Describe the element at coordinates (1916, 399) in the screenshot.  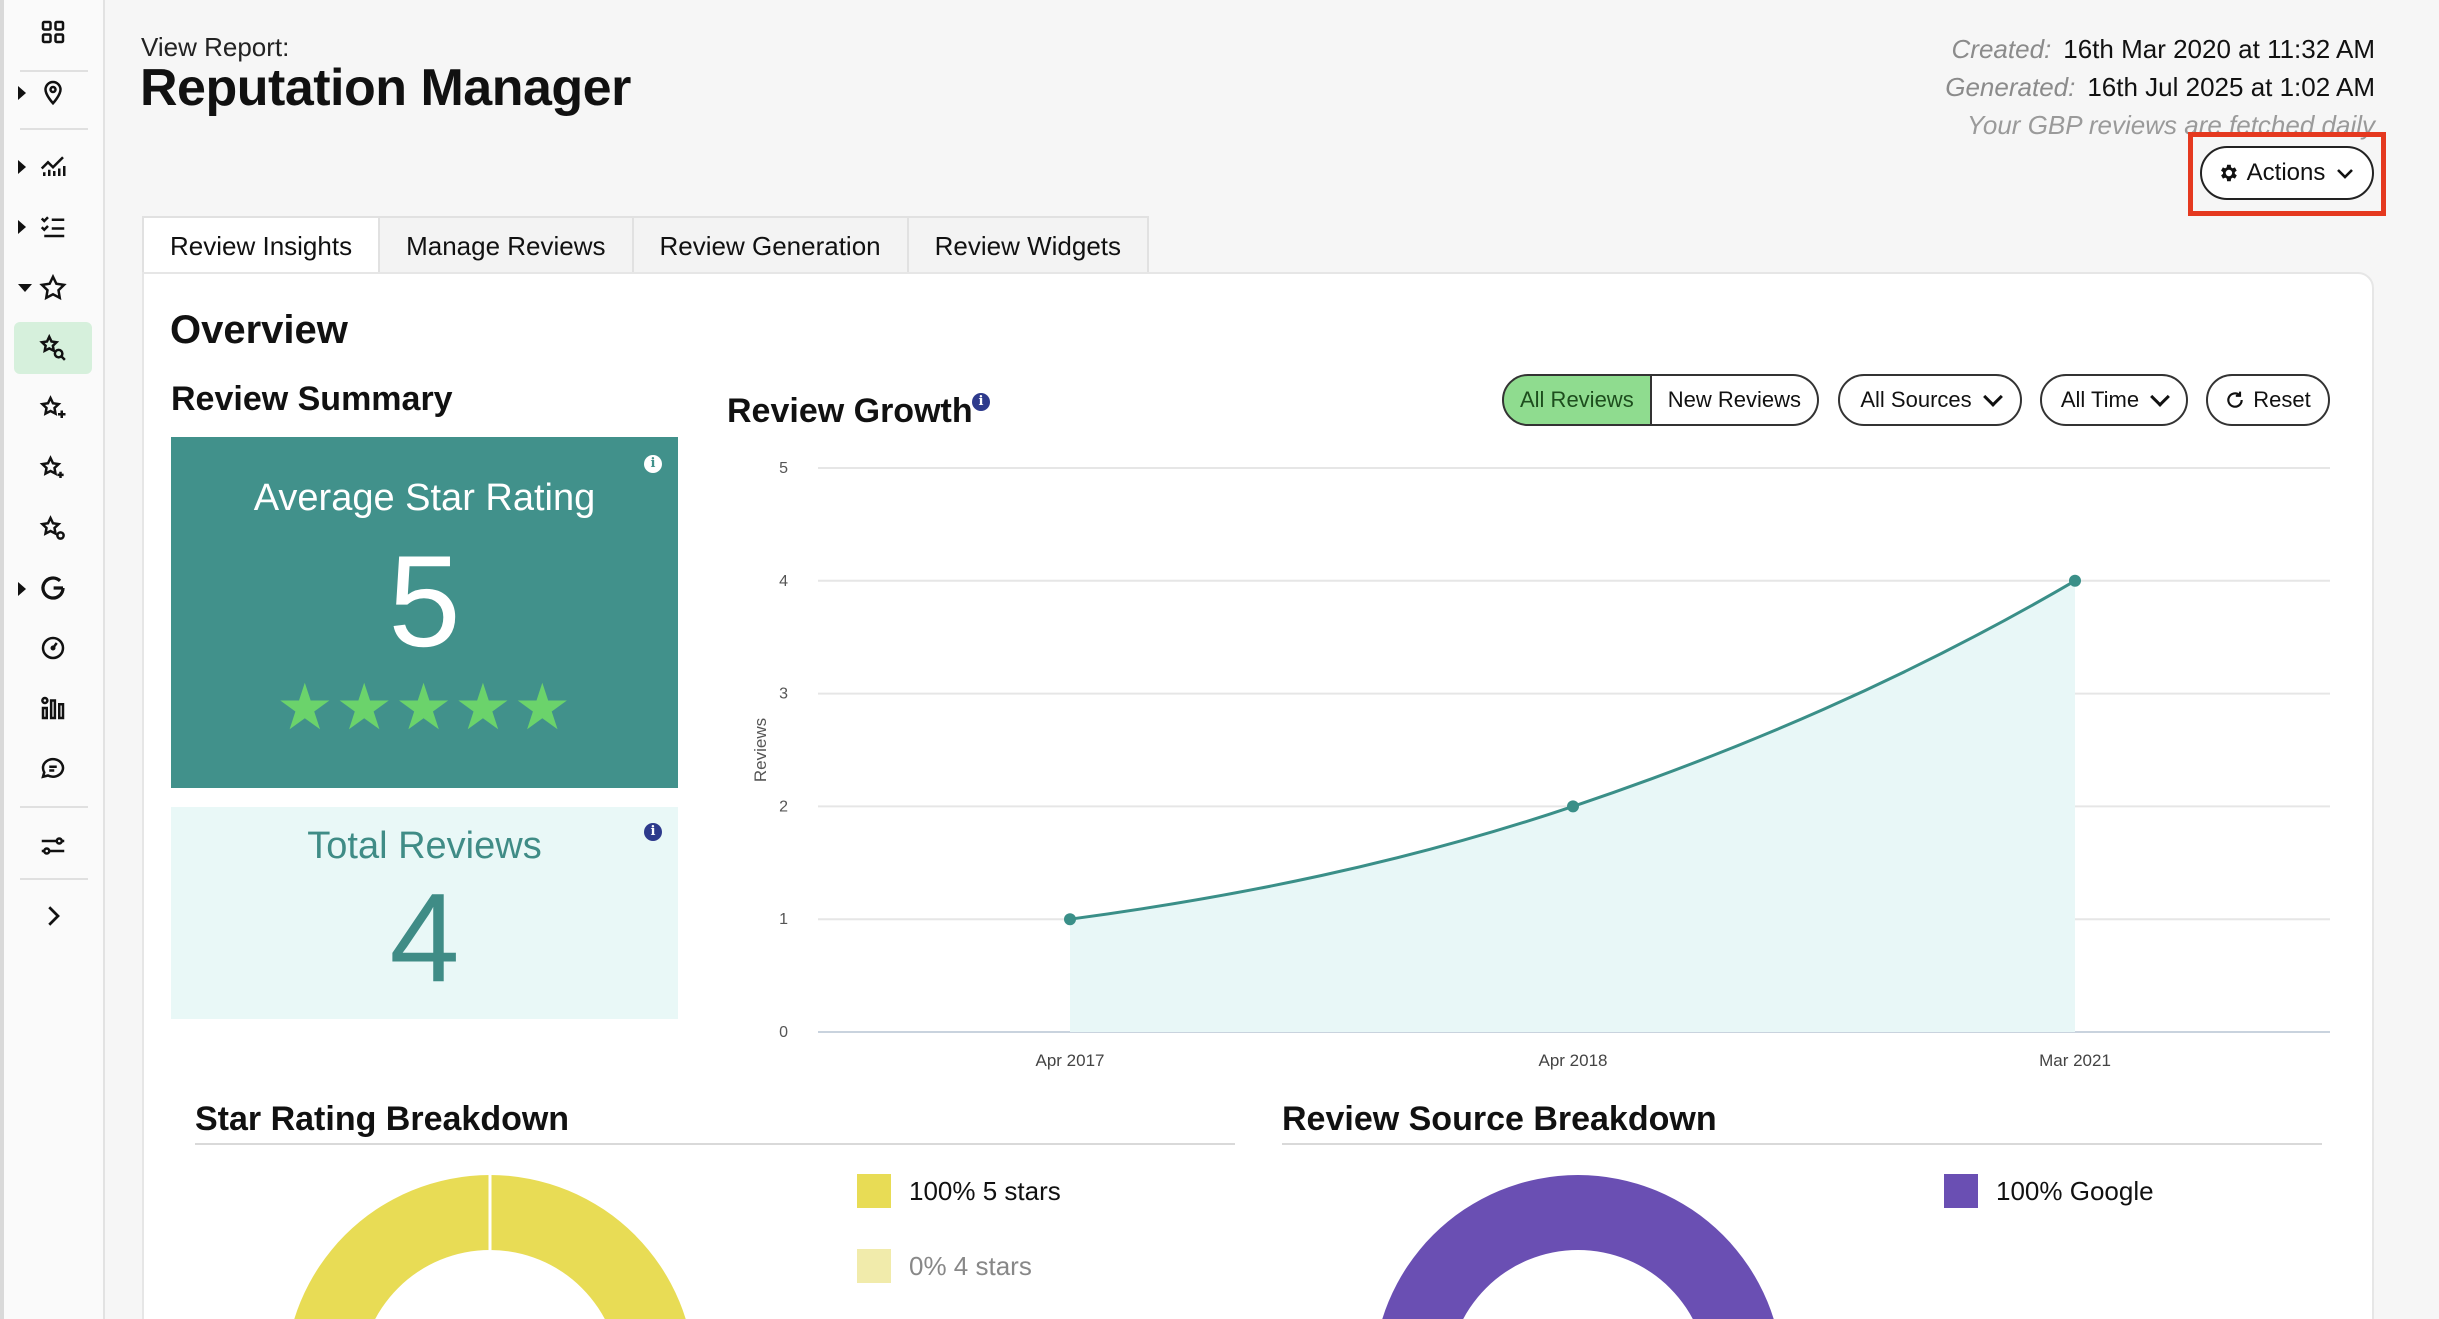
I see `sources-label: All Sources` at that location.